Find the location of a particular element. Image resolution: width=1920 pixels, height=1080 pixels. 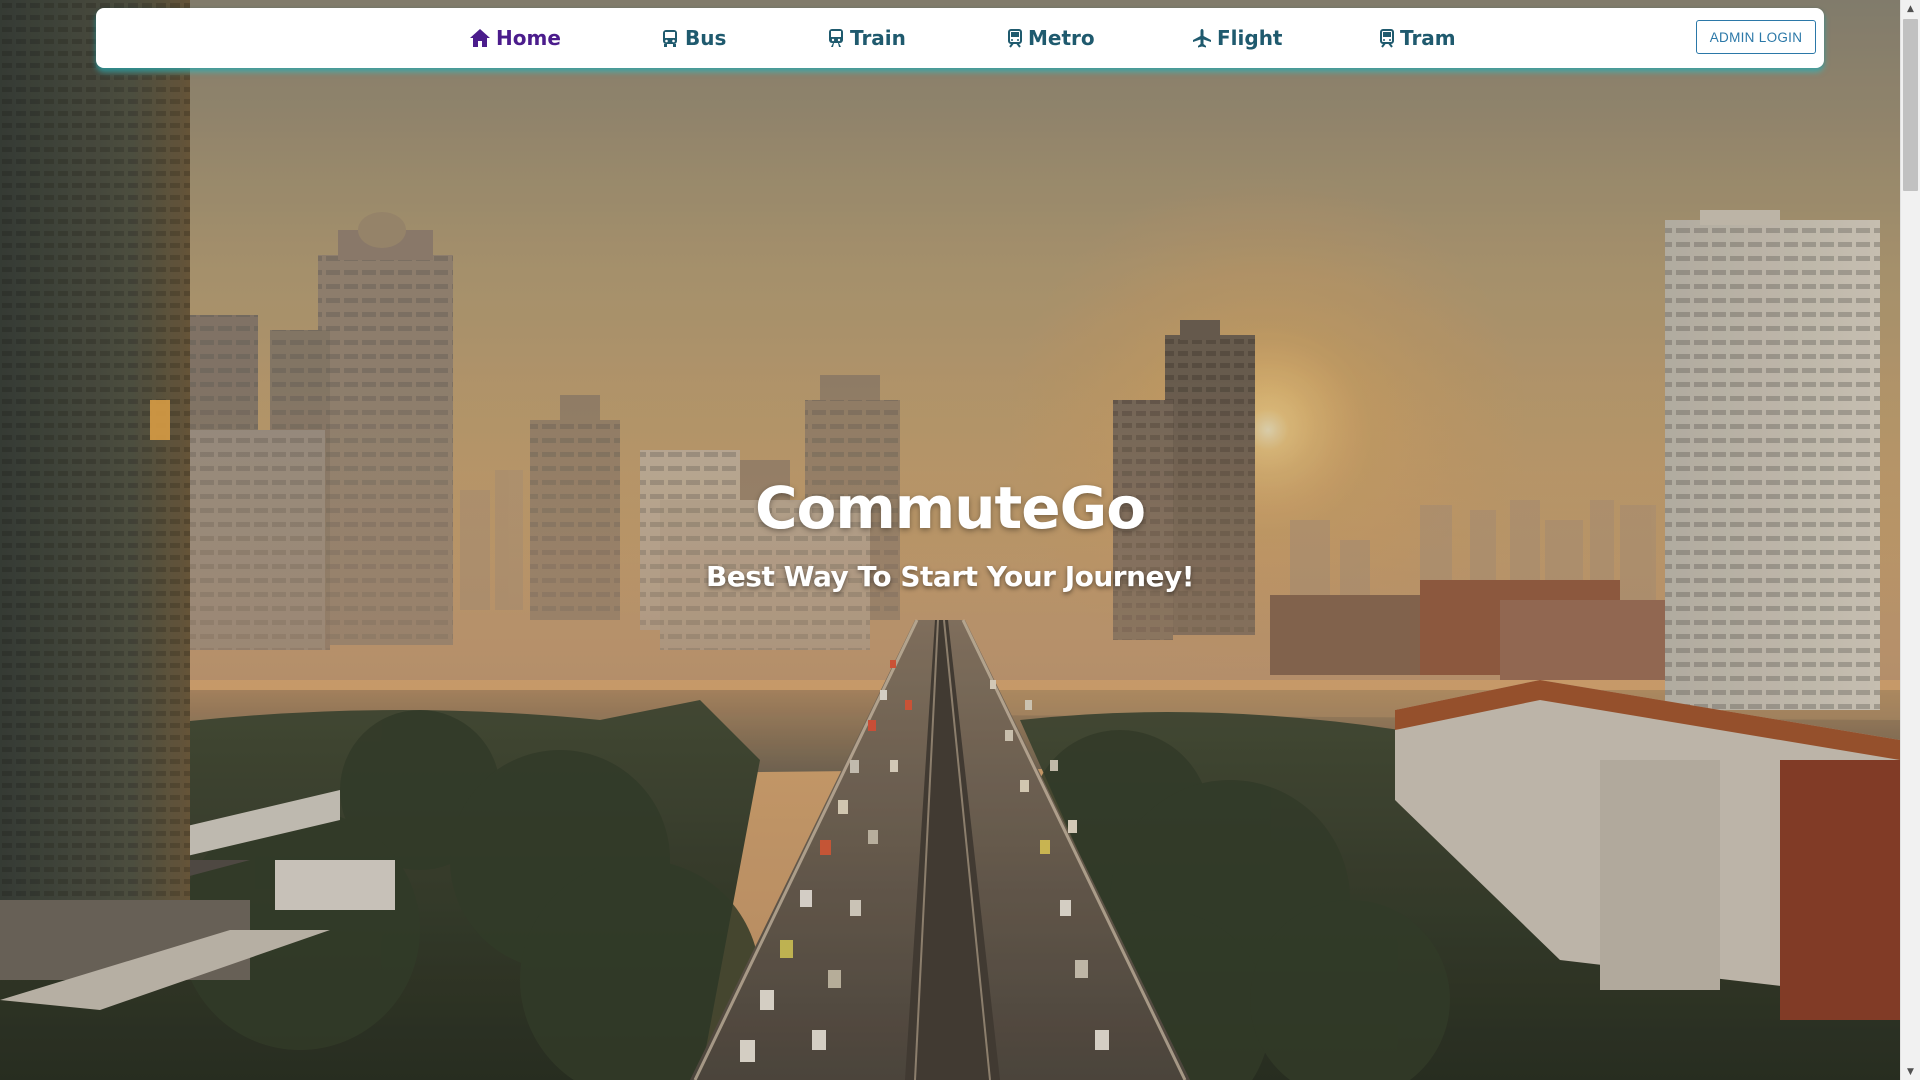

plane-icon is located at coordinates (1202, 38).